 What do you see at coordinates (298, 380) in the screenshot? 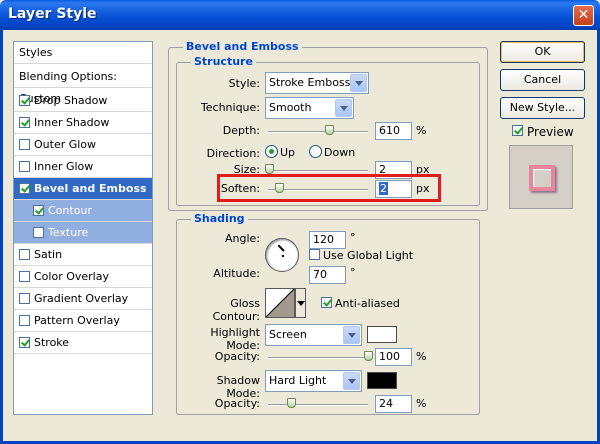
I see `shadow-mode-value: Hard Light` at bounding box center [298, 380].